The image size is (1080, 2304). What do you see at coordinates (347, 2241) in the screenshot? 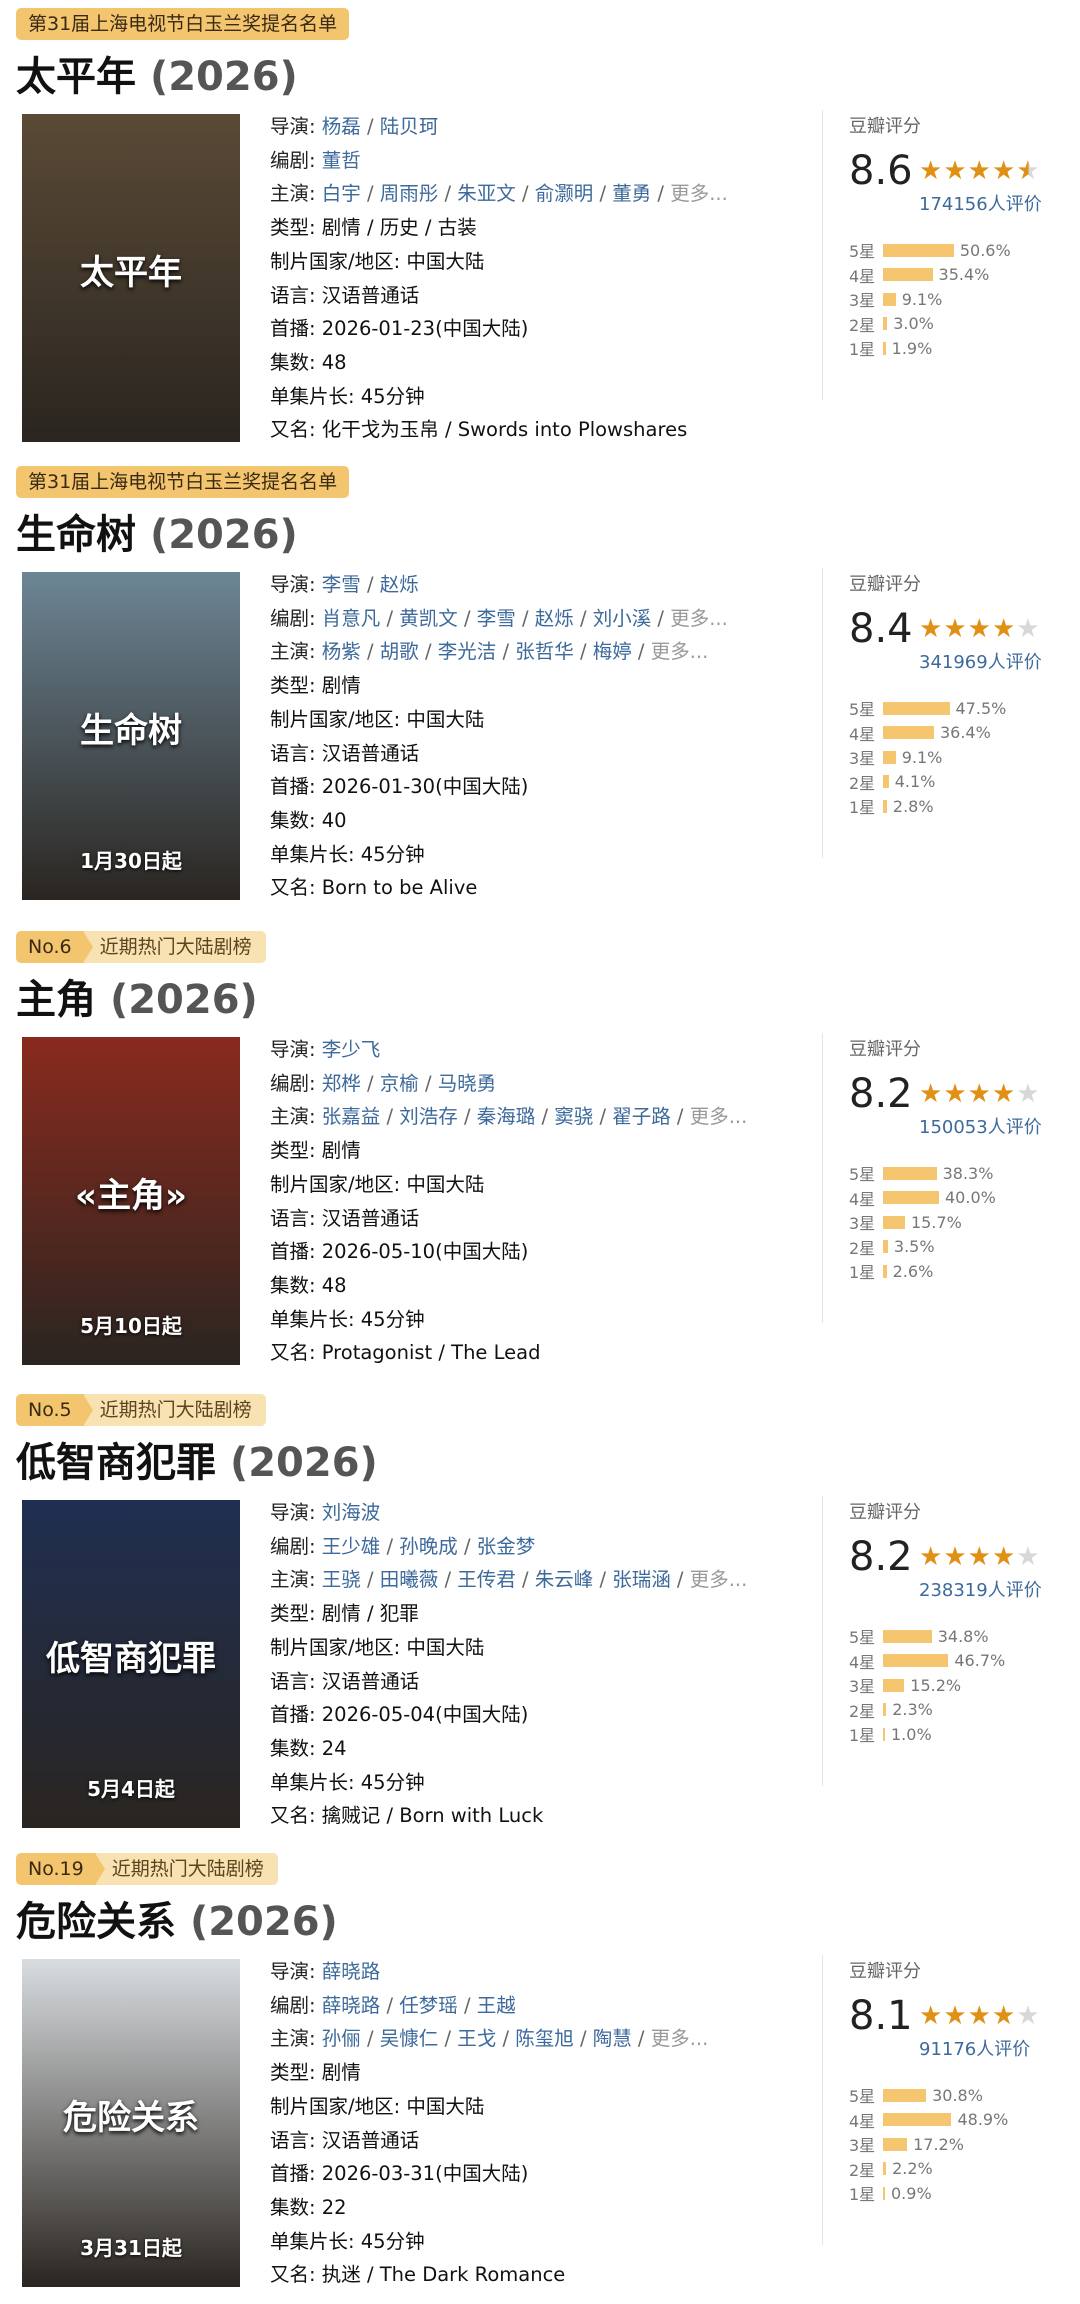
I see `runtime-row: 单集片长: 45分钟` at bounding box center [347, 2241].